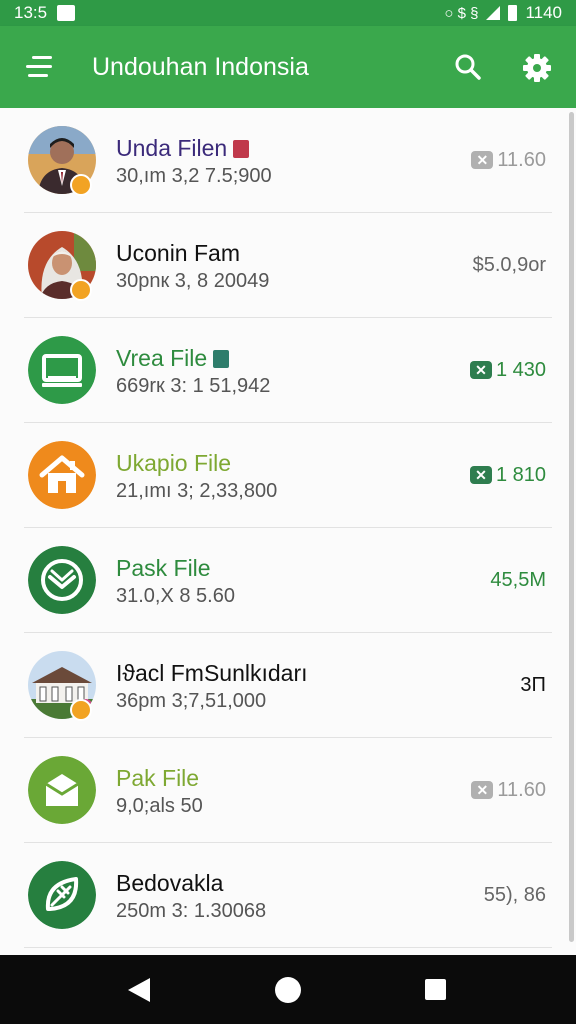  Describe the element at coordinates (435, 989) in the screenshot. I see `recents-icon` at that location.